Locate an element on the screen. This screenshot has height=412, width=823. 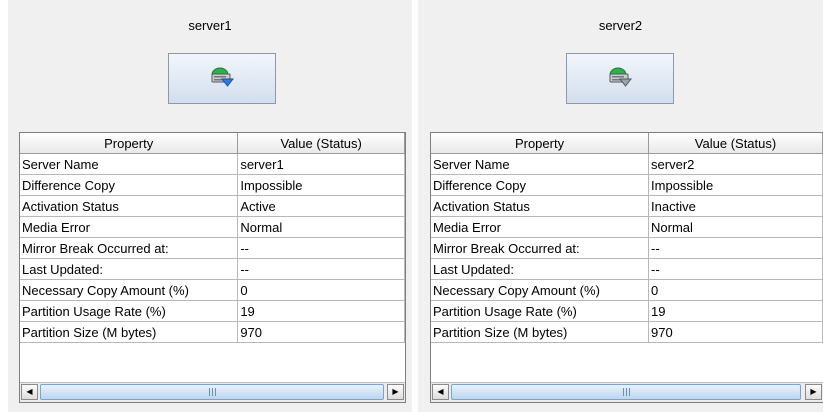
server-title: server1 is located at coordinates (210, 25).